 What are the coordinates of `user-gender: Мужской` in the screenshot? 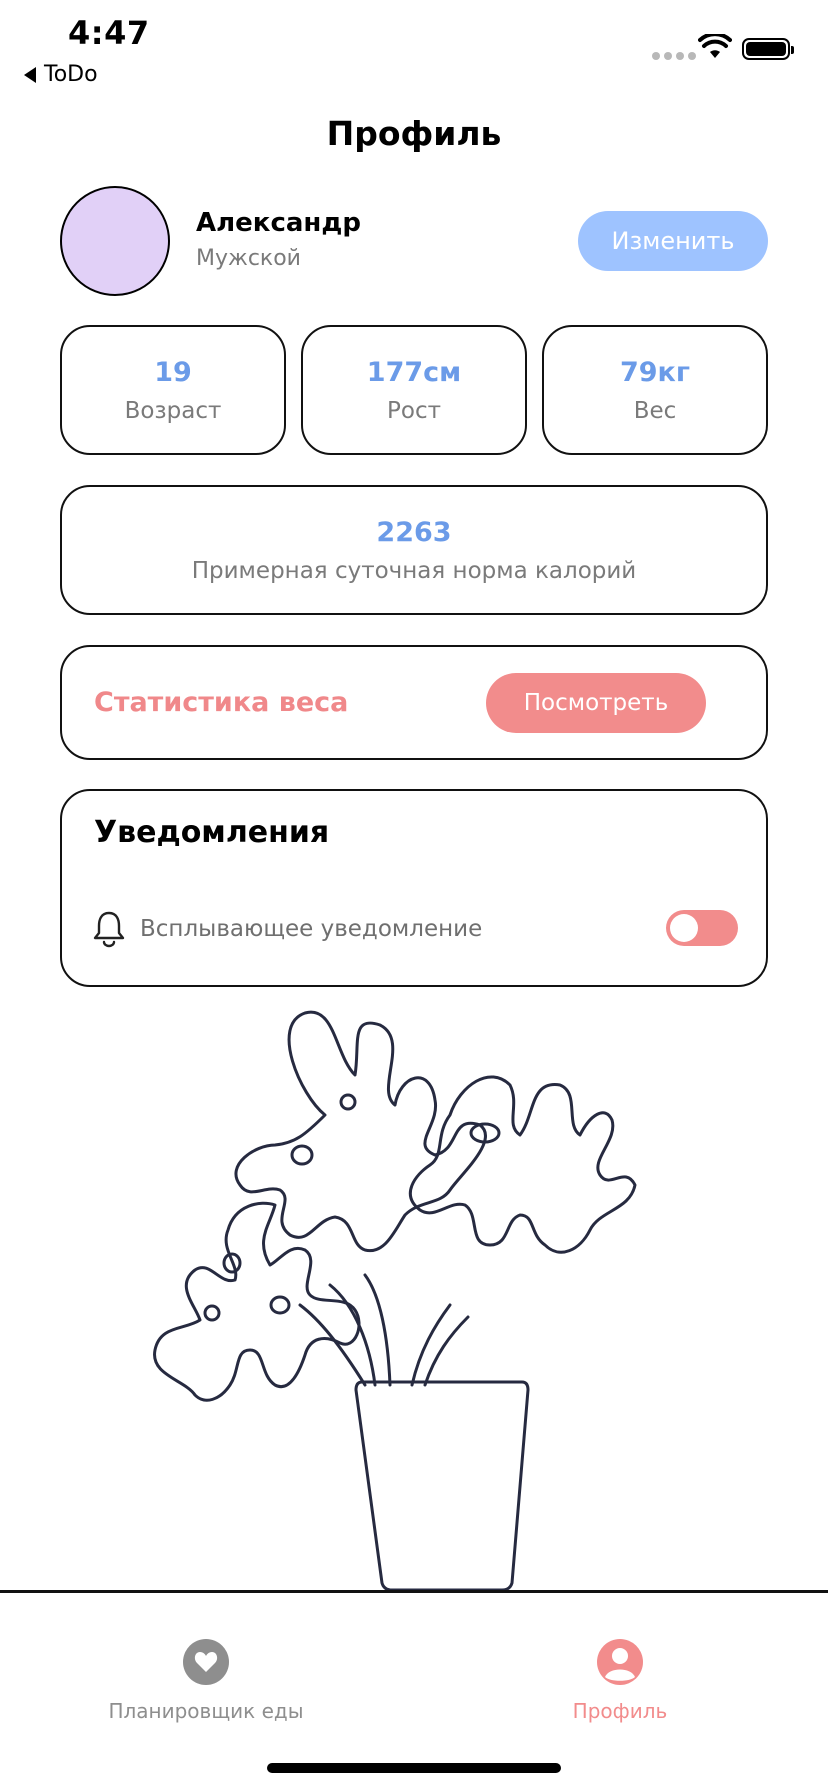 It's located at (248, 258).